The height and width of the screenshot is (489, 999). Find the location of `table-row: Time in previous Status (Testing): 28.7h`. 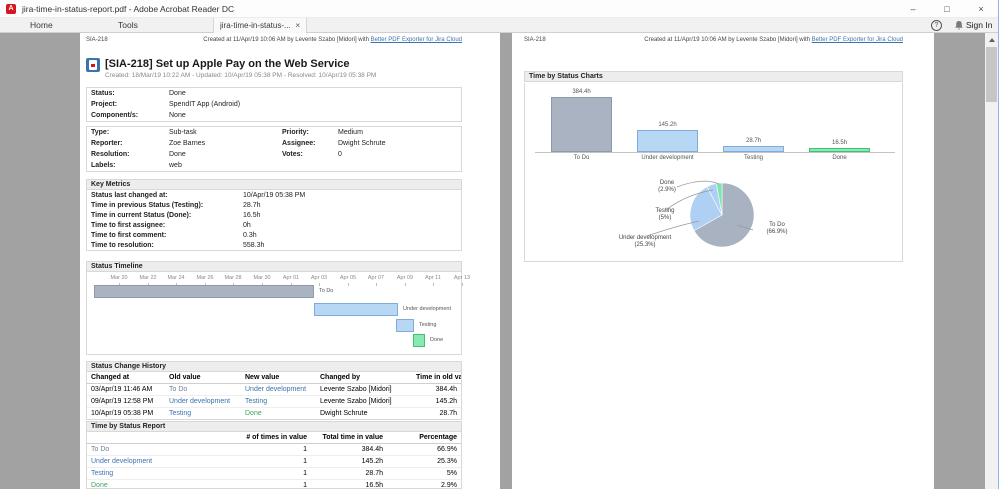

table-row: Time in previous Status (Testing): 28.7h is located at coordinates (274, 205).